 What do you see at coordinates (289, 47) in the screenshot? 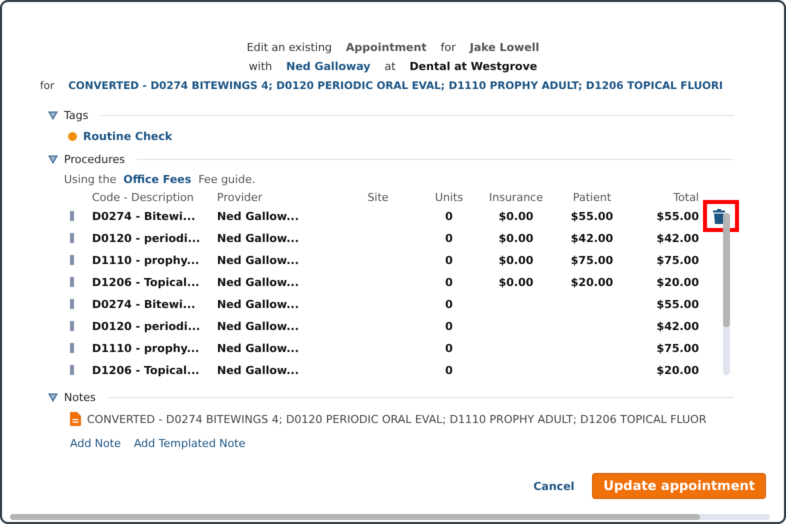
I see `header-text: Edit an existing` at bounding box center [289, 47].